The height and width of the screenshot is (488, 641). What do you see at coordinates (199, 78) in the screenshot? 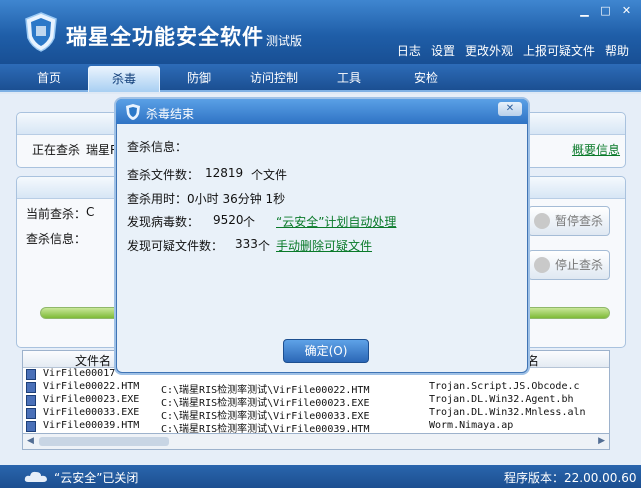
I see `tab-defense: 防御` at bounding box center [199, 78].